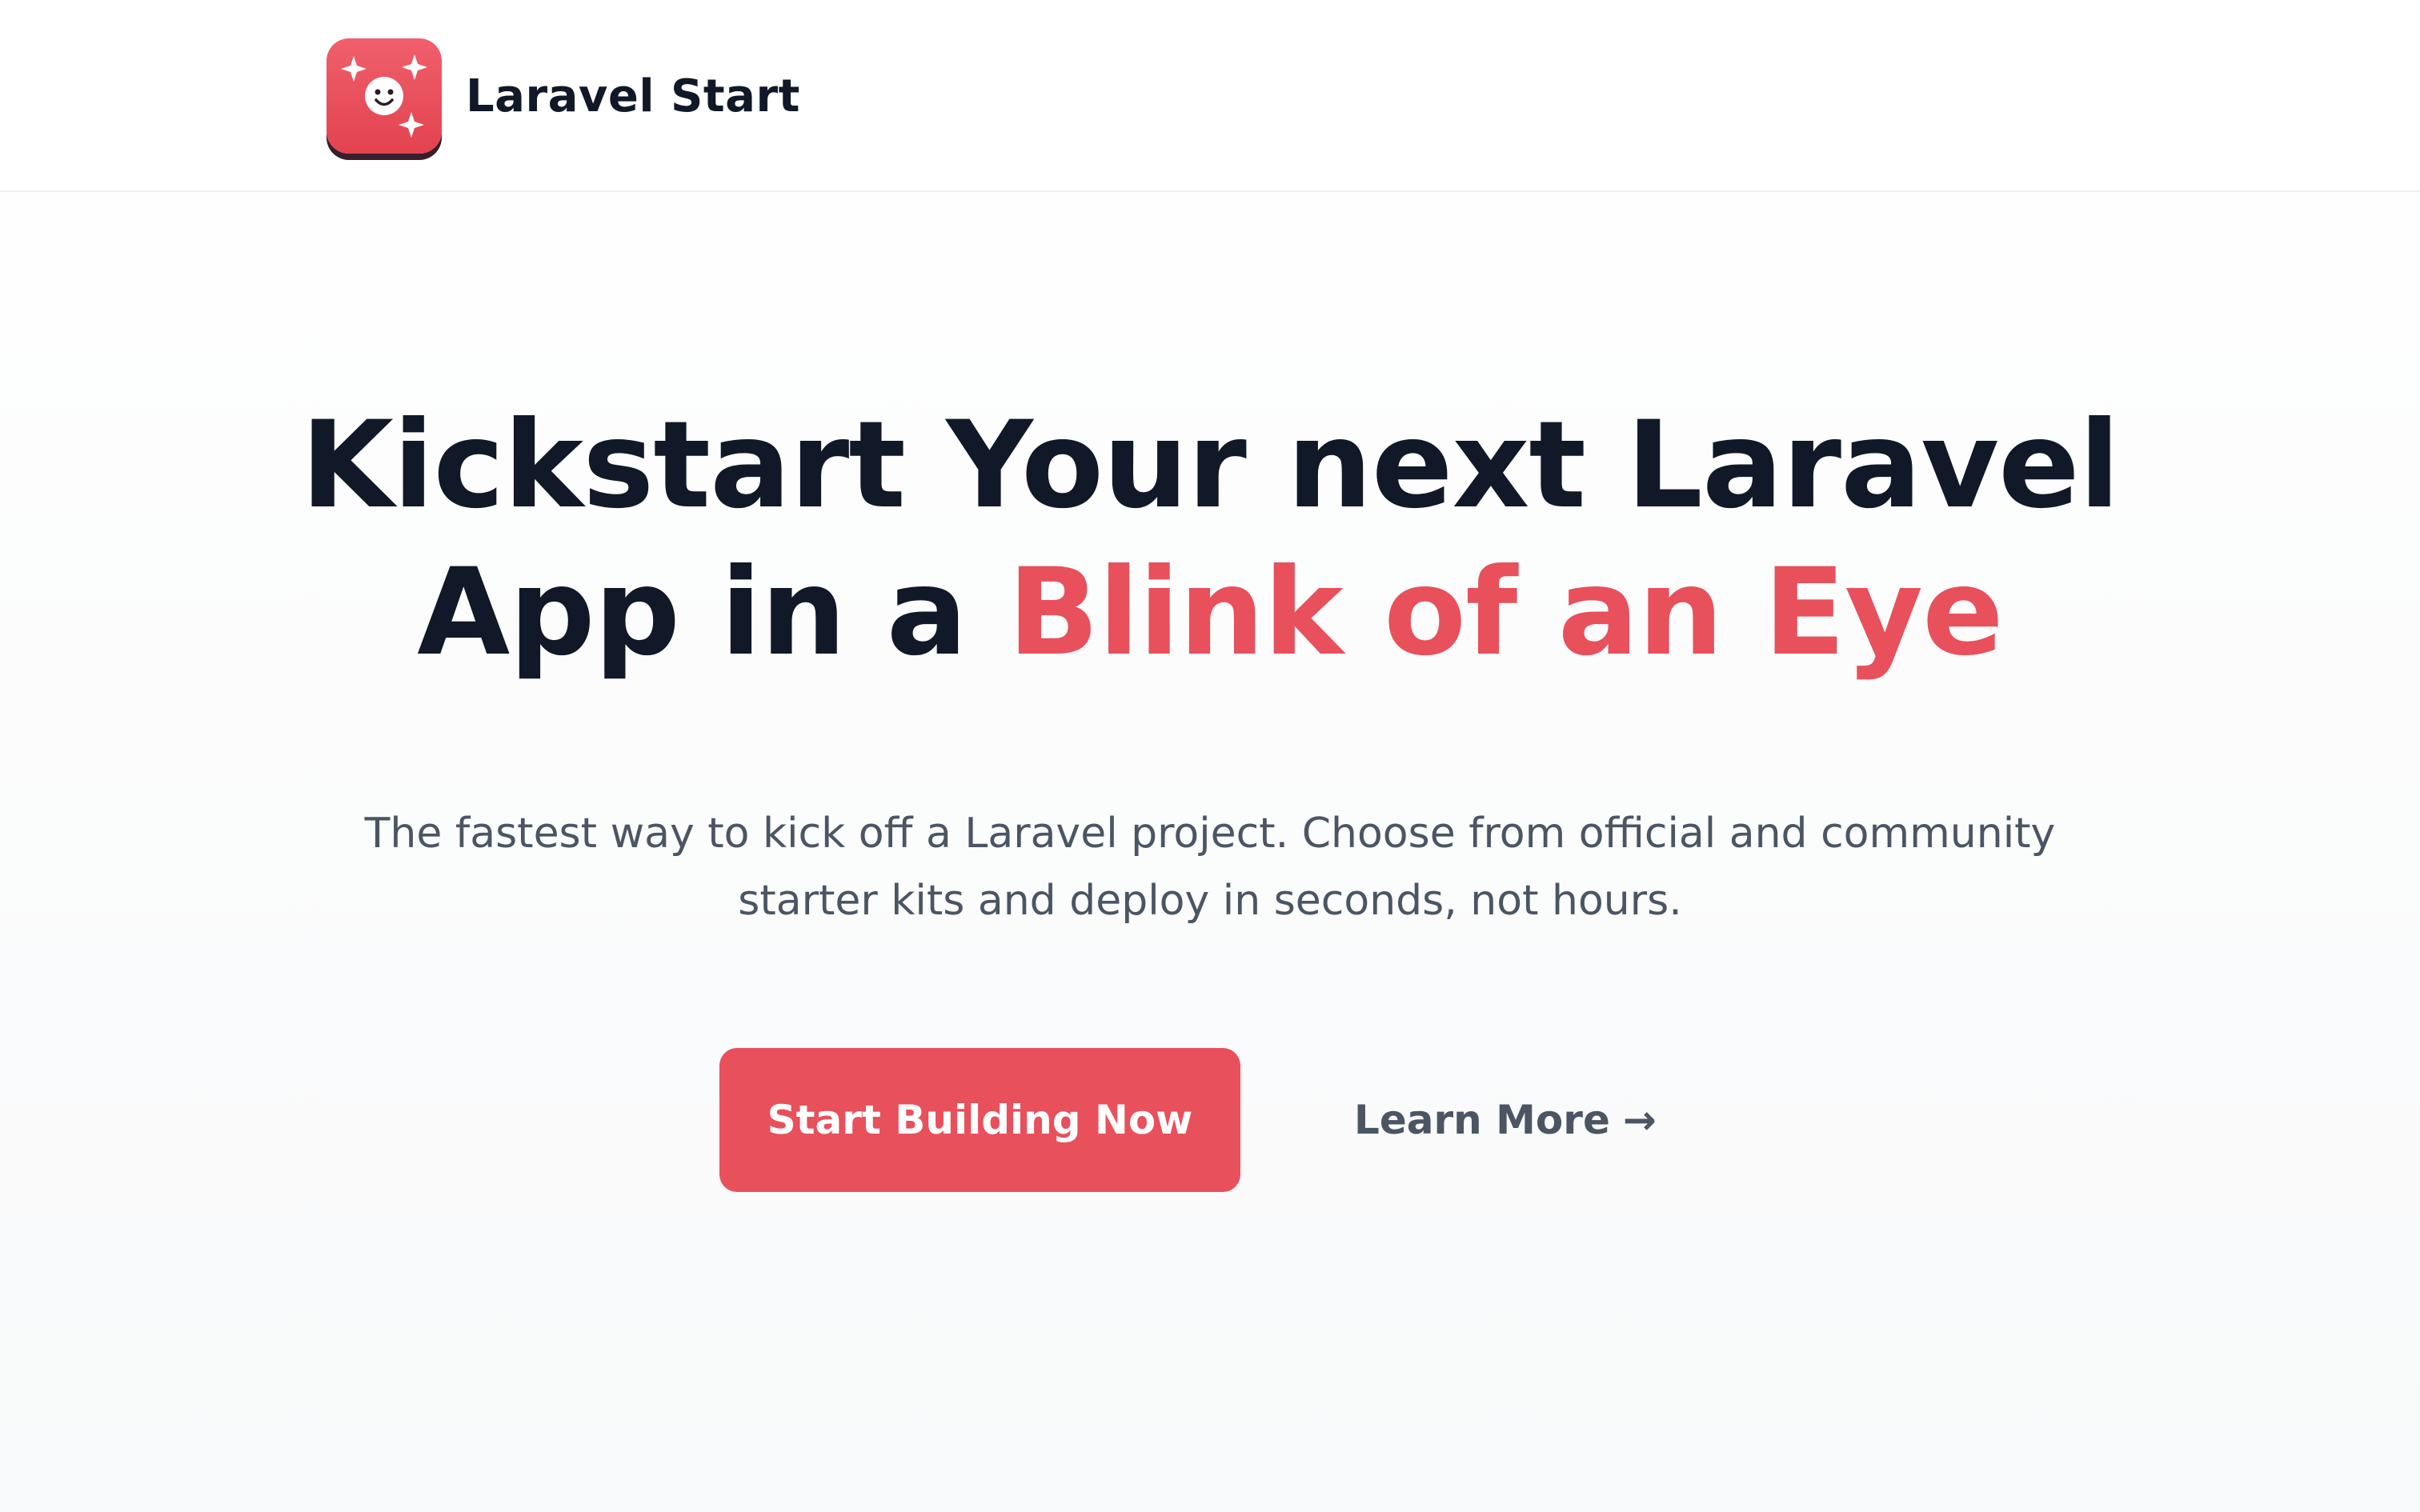 This screenshot has height=1512, width=2420. I want to click on brand-name: Laravel Start, so click(633, 96).